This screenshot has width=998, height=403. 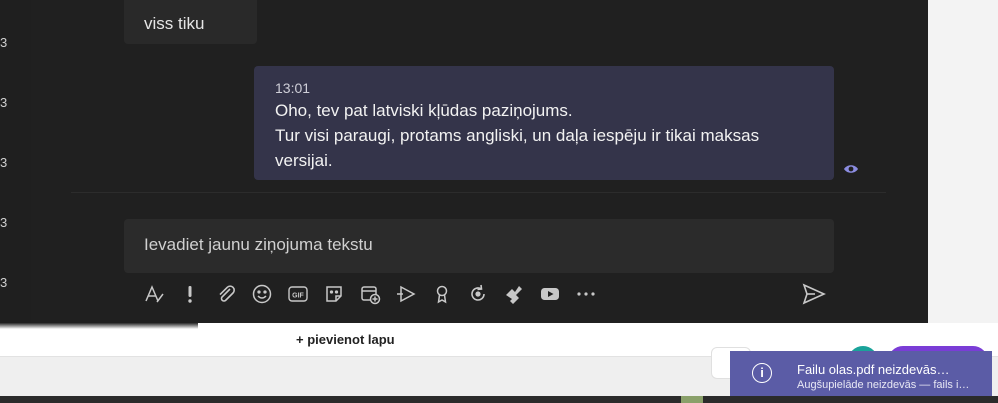 I want to click on incoming-message: viss tiku, so click(x=190, y=22).